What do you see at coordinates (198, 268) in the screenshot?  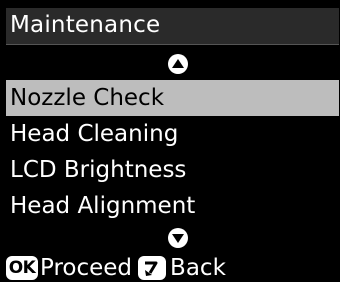 I see `back-action-label: Back` at bounding box center [198, 268].